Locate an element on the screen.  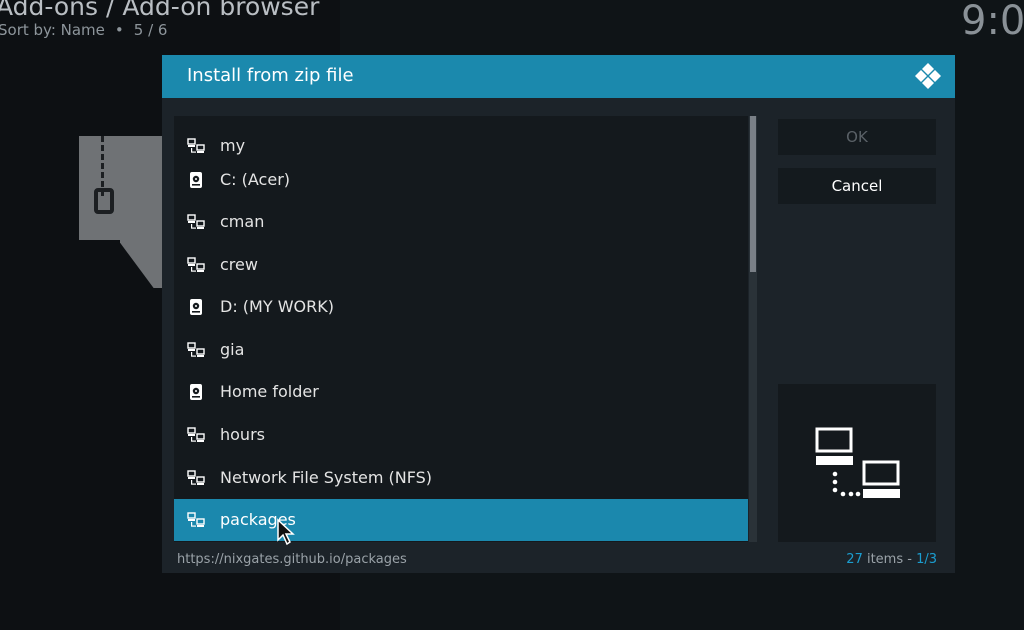
list-item-label: gia is located at coordinates (232, 349).